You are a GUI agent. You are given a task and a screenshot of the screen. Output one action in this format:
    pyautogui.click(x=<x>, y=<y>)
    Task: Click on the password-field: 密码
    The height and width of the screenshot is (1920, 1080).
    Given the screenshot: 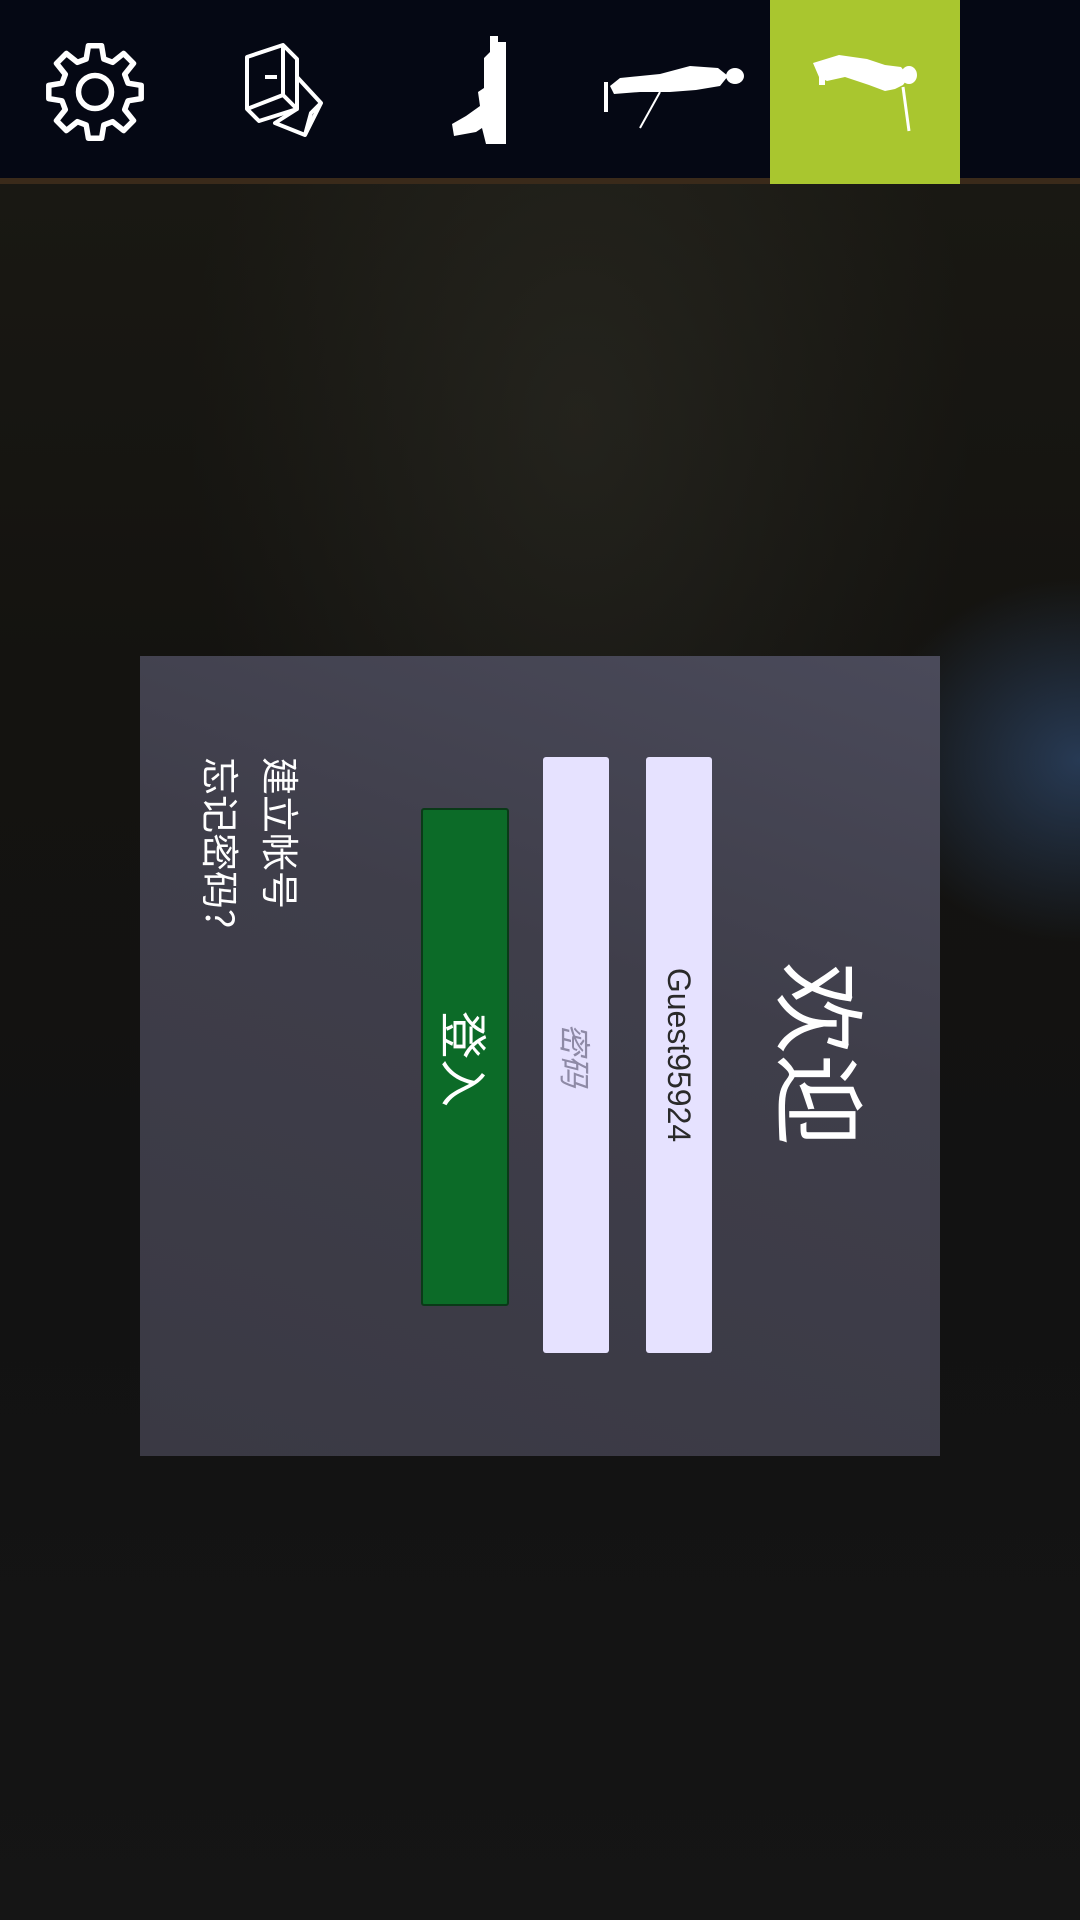 What is the action you would take?
    pyautogui.click(x=576, y=1055)
    